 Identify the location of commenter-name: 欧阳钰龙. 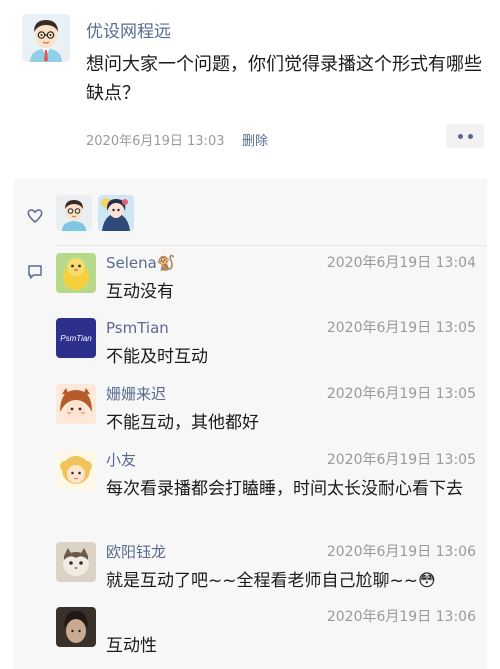
(136, 552).